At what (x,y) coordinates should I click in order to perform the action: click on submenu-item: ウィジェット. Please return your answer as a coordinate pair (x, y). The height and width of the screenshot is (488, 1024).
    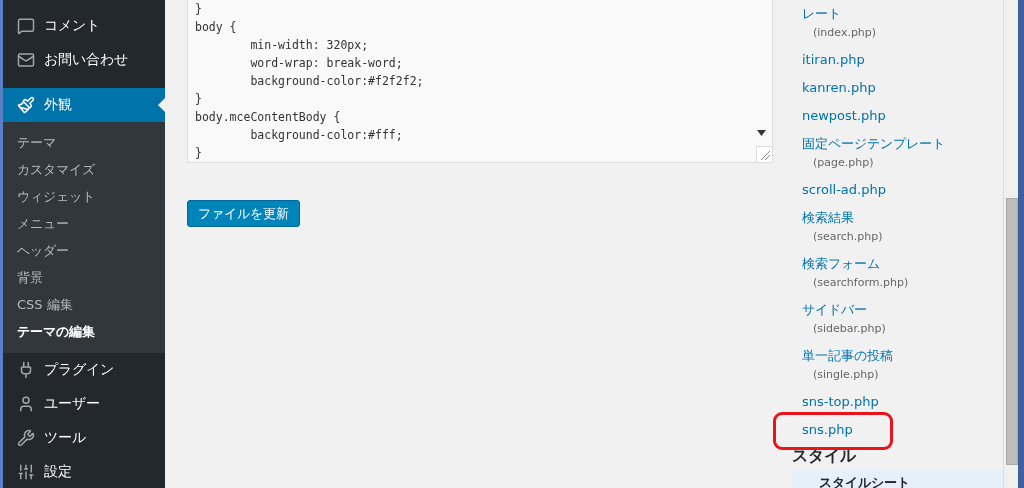
    Looking at the image, I should click on (84, 196).